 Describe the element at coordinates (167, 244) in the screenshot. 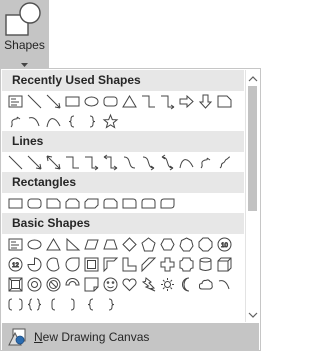

I see `hexagon-shape-icon` at that location.